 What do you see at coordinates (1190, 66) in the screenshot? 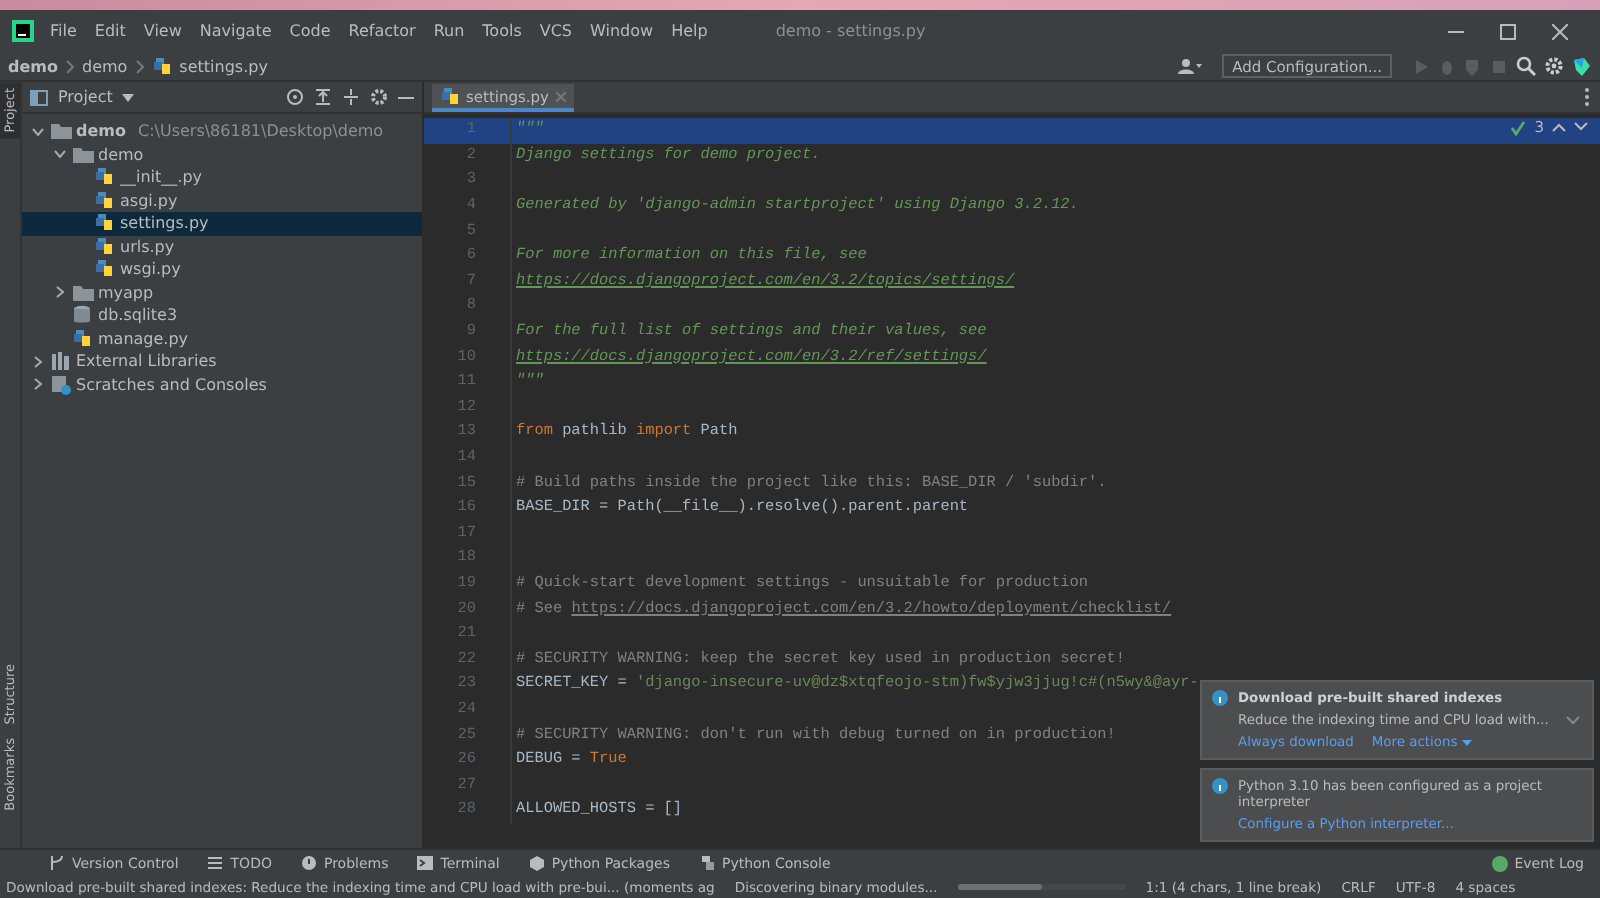
I see `user-icon` at bounding box center [1190, 66].